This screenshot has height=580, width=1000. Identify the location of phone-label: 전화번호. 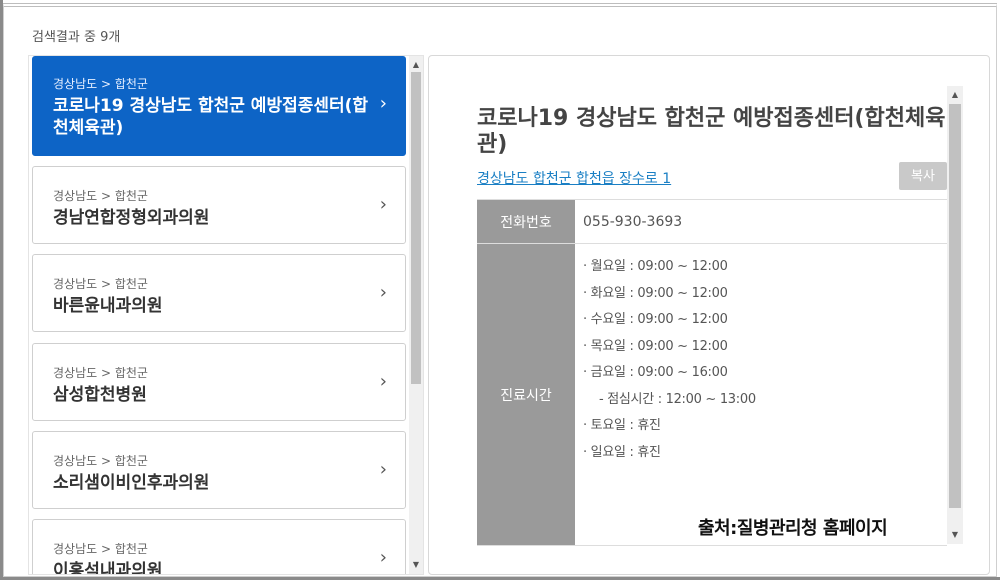
(526, 221).